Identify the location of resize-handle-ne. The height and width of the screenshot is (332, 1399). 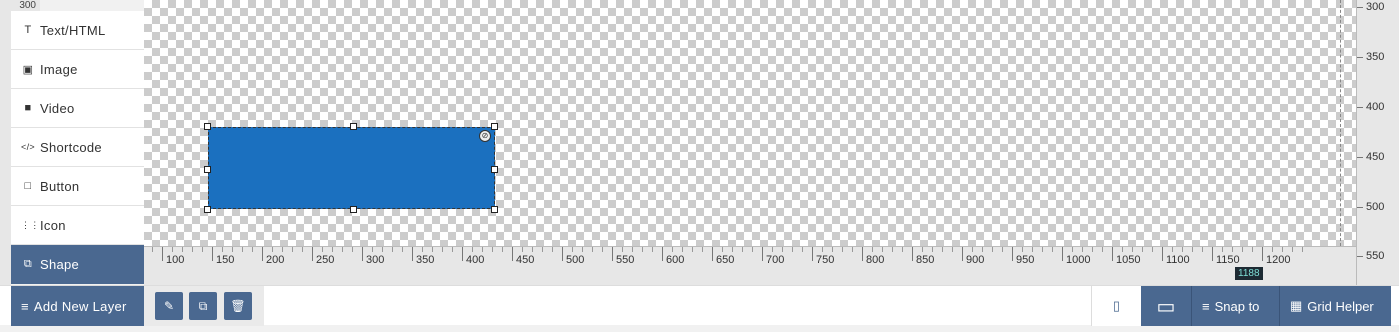
(494, 126).